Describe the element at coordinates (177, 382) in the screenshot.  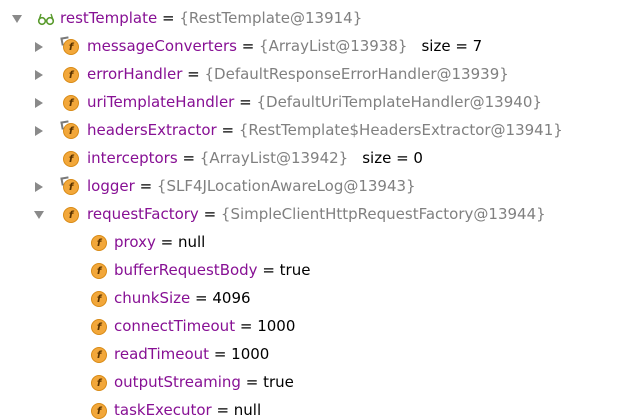
I see `variable-name: outputStreaming` at that location.